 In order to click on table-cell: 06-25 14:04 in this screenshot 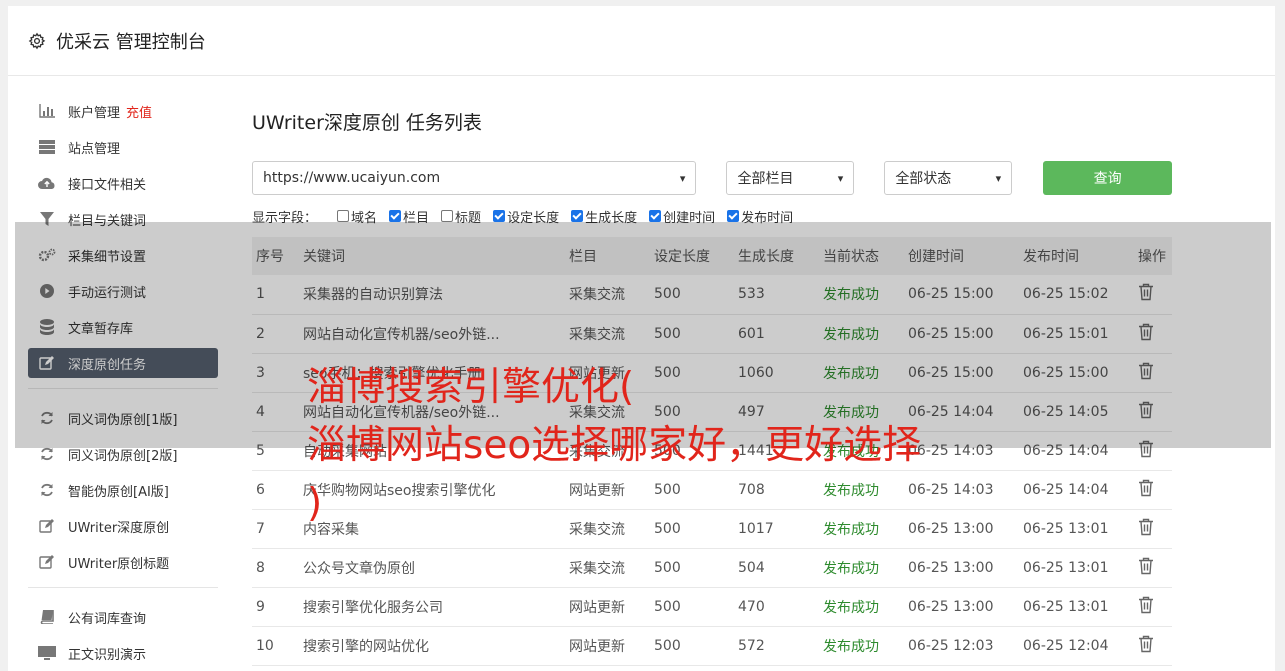, I will do `click(1076, 490)`.